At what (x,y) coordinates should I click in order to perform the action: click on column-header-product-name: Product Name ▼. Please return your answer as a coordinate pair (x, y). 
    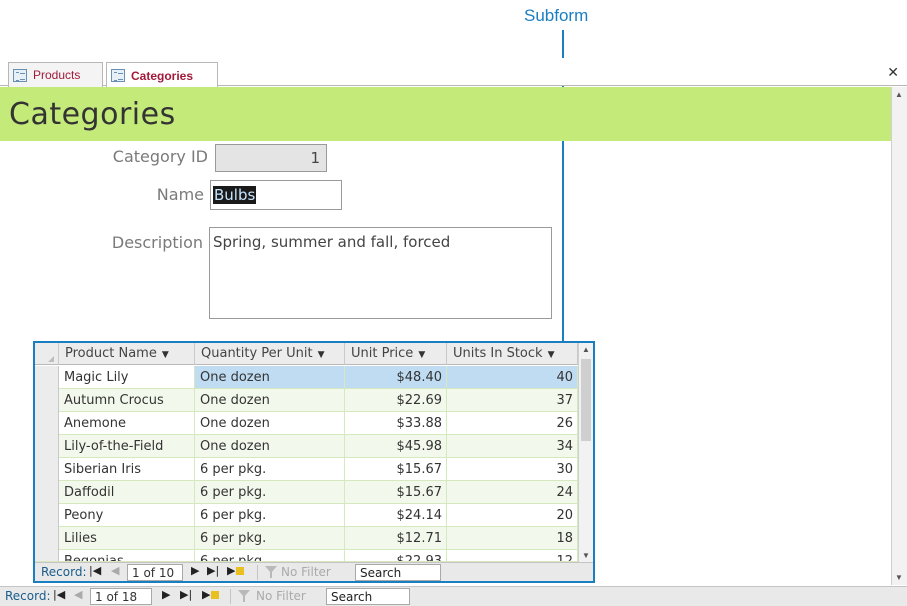
    Looking at the image, I should click on (127, 354).